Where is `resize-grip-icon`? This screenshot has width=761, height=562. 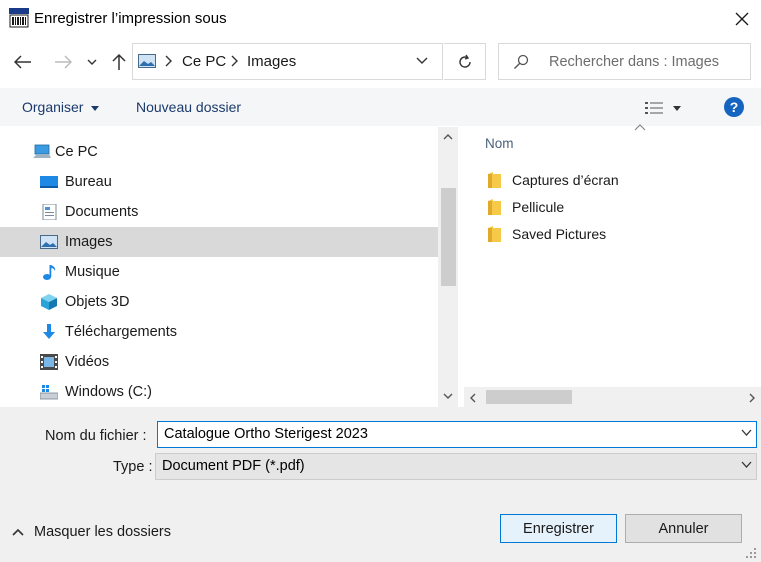 resize-grip-icon is located at coordinates (749, 553).